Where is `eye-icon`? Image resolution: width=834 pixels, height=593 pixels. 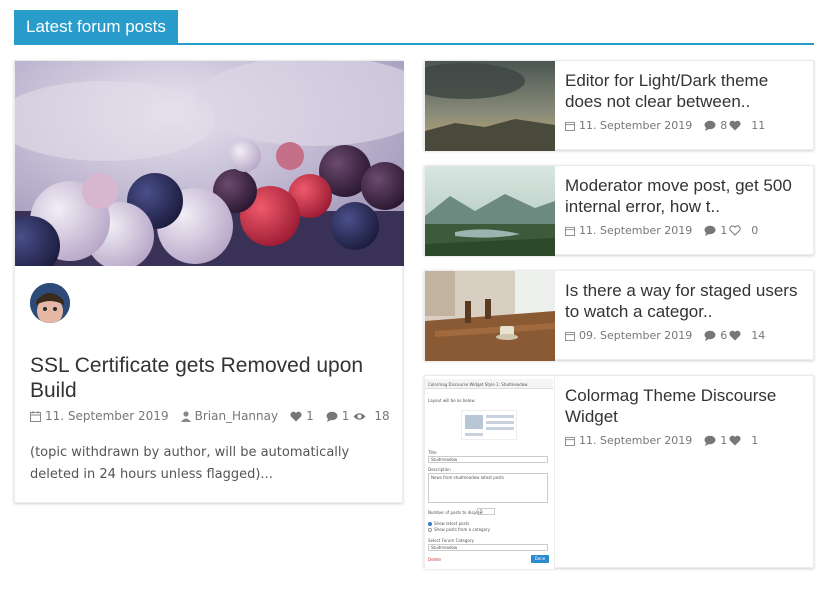
eye-icon is located at coordinates (359, 416).